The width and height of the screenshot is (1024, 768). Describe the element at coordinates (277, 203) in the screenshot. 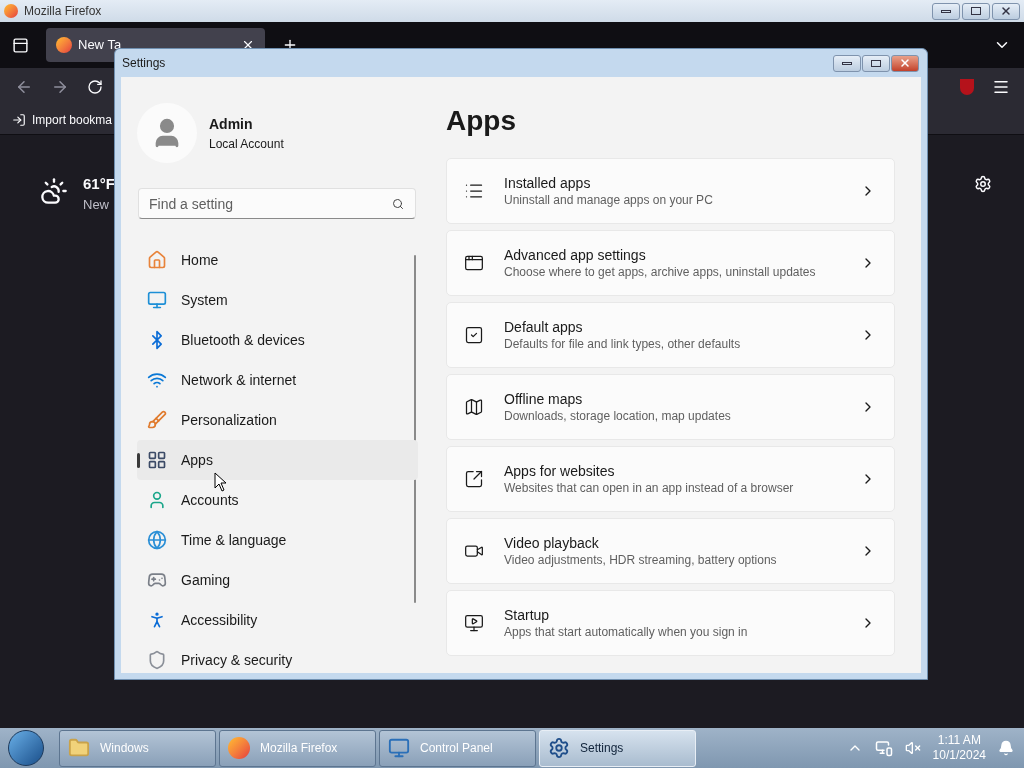

I see `search-field: Find a setting` at that location.